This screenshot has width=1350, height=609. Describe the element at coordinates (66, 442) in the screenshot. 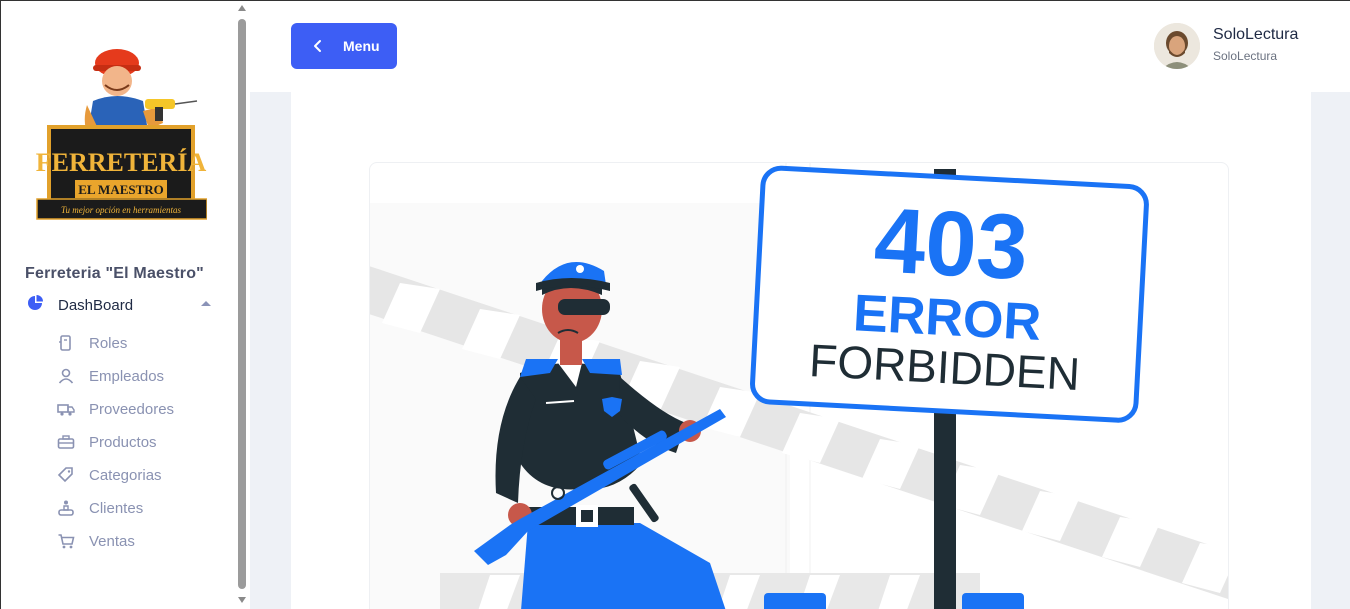

I see `toolbox-icon` at that location.